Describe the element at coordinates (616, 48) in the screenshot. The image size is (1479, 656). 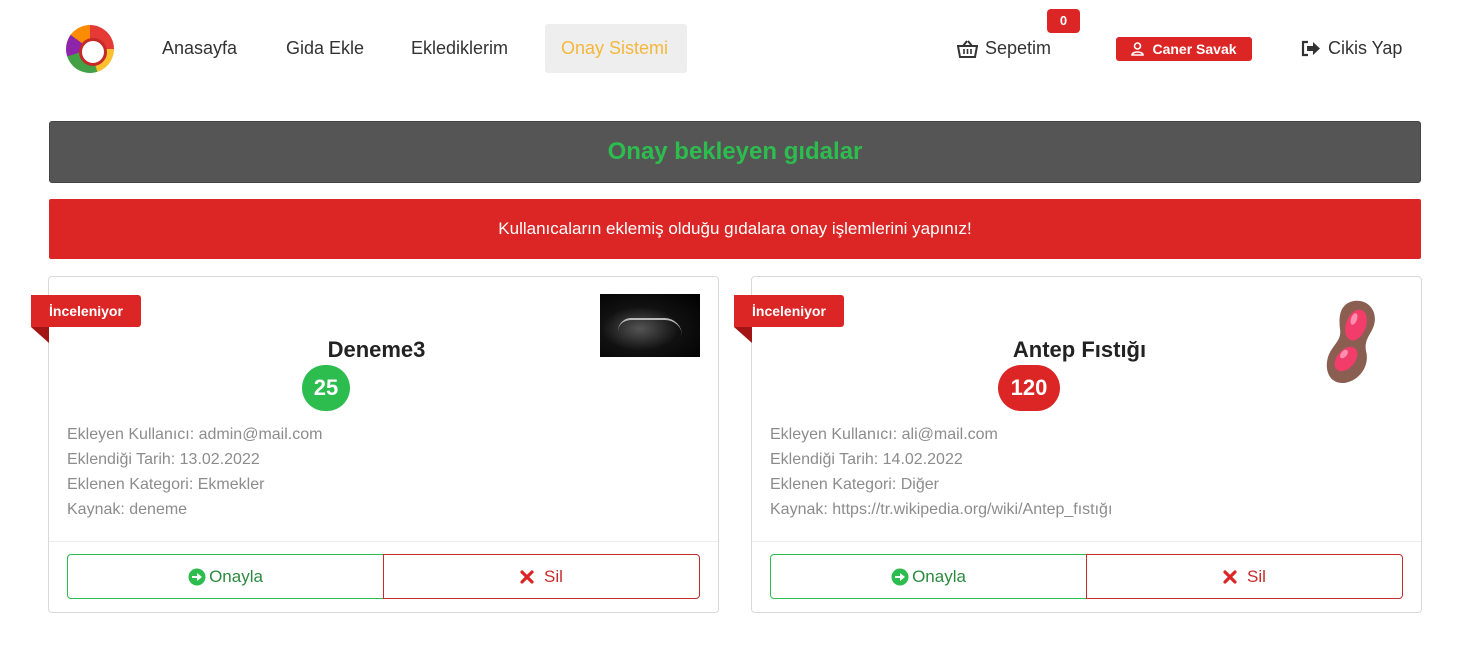
I see `nav-link-onay-sistemi: Onay Sistemi` at that location.